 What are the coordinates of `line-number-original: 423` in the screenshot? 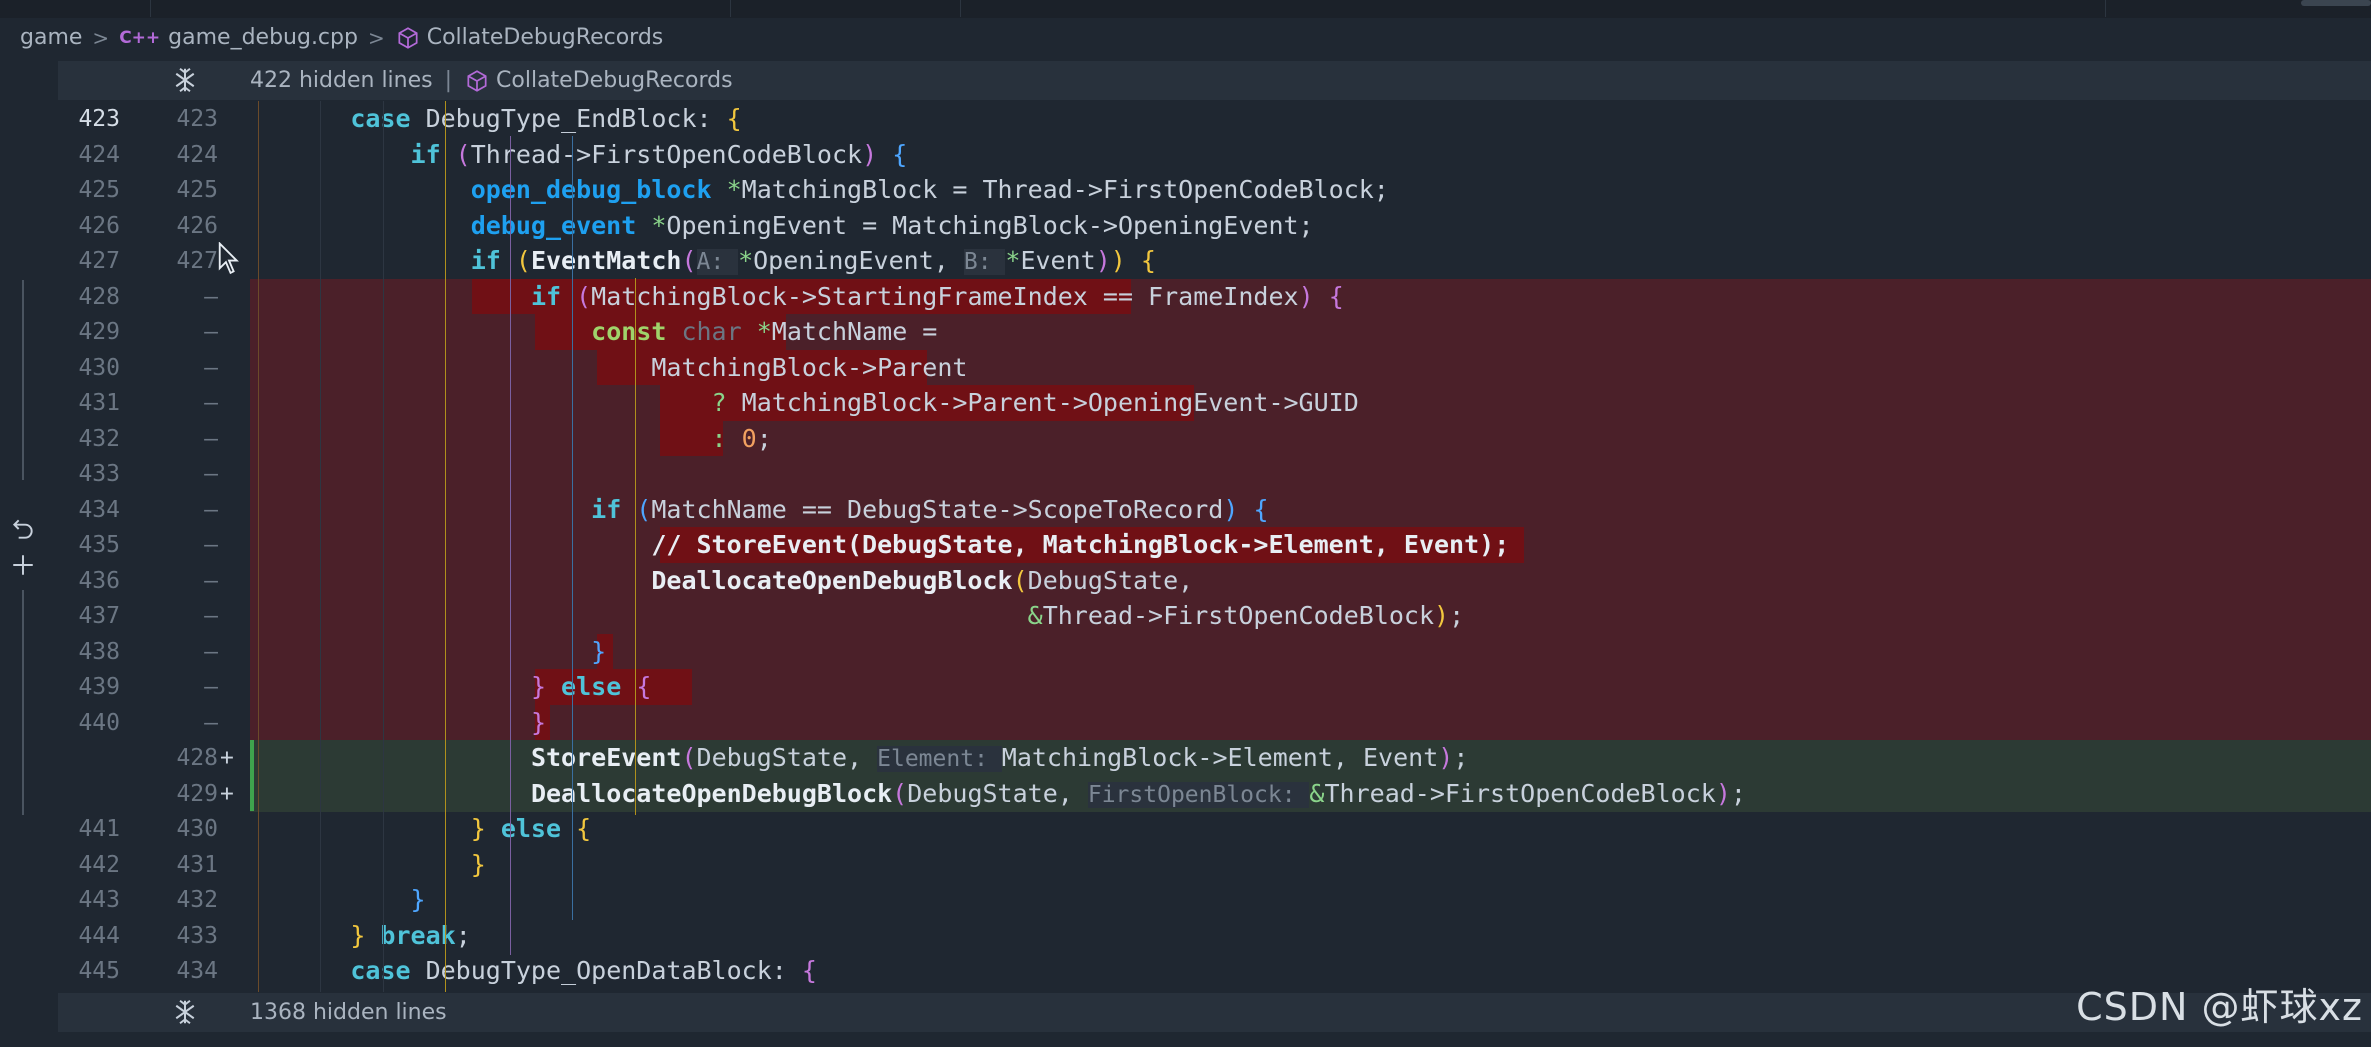 It's located at (99, 119).